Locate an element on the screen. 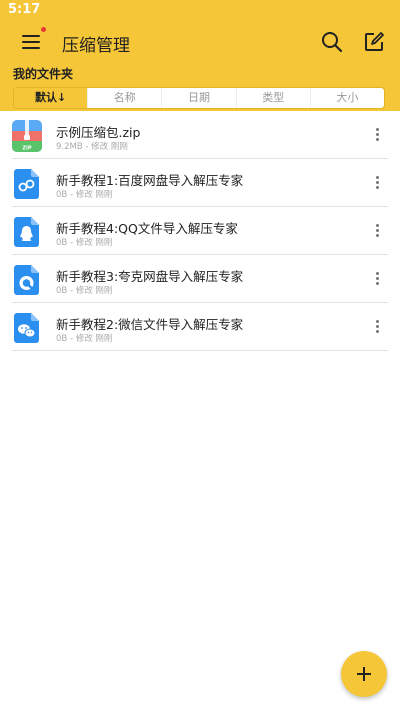 The image size is (400, 711). tab-sort-size: 大小 is located at coordinates (347, 98).